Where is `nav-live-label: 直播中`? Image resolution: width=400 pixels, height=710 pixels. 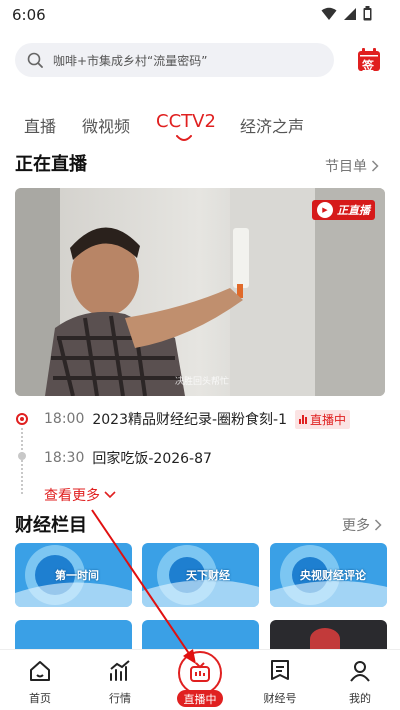 nav-live-label: 直播中 is located at coordinates (200, 698).